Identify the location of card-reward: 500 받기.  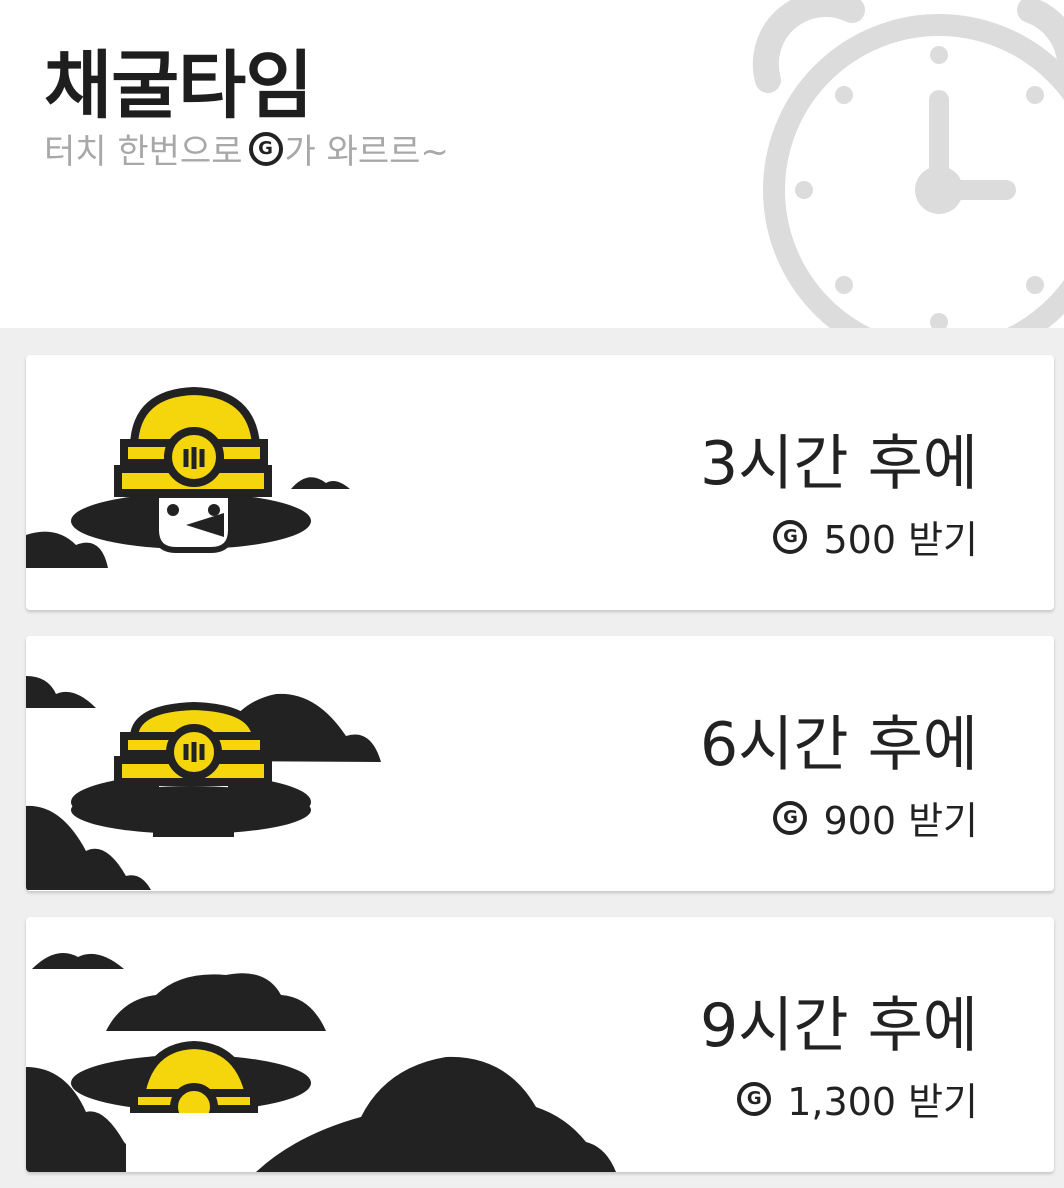
(875, 536).